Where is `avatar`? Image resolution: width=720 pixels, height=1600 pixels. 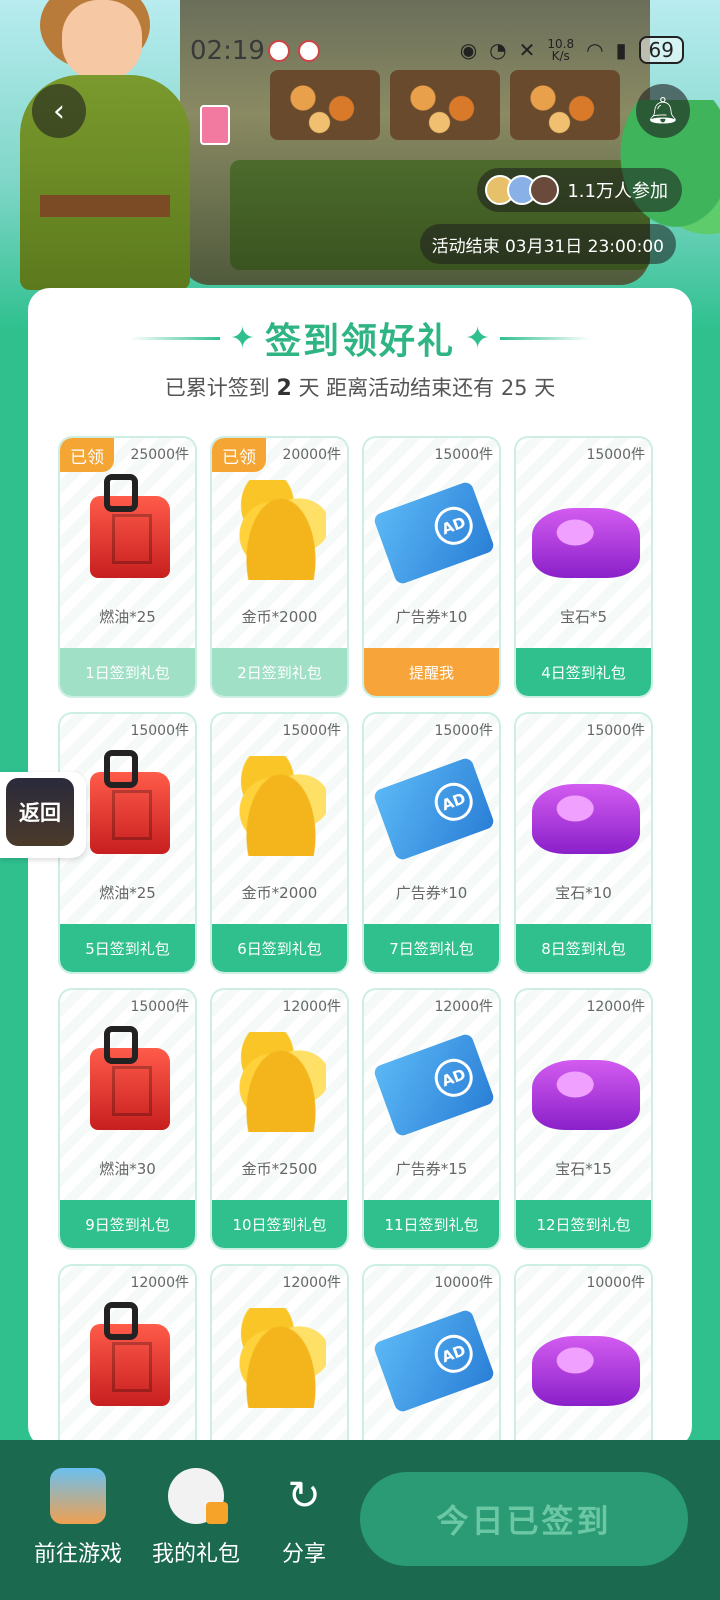
avatar is located at coordinates (544, 190).